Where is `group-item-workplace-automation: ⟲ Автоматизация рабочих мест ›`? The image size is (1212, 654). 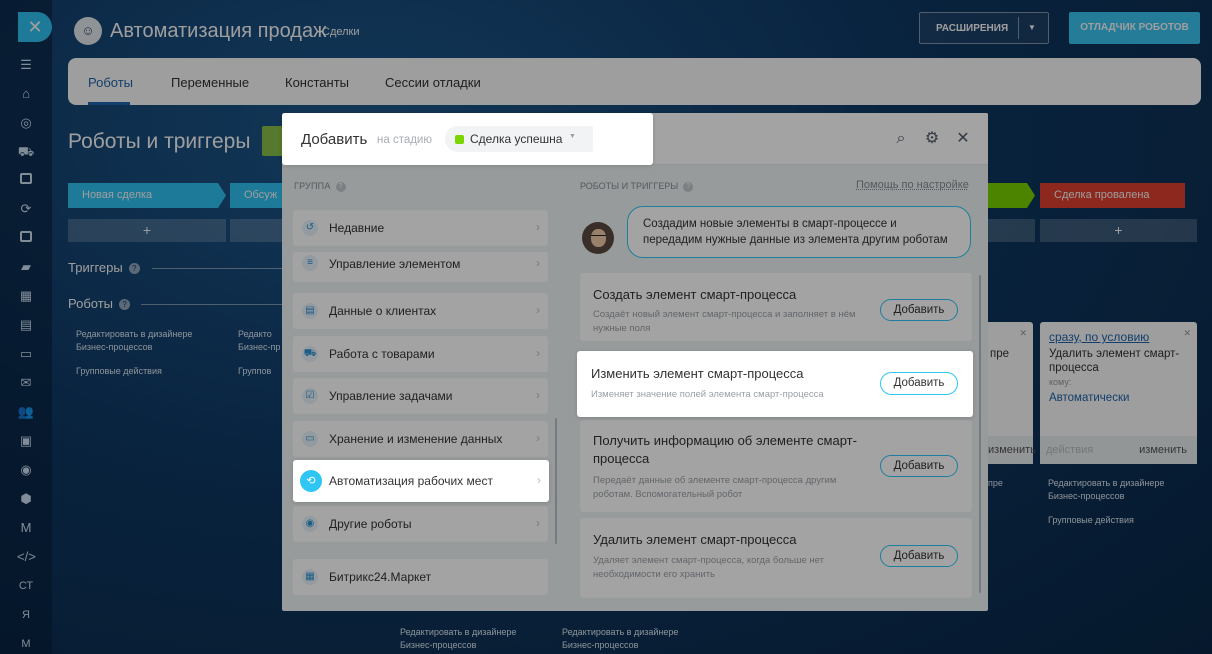 group-item-workplace-automation: ⟲ Автоматизация рабочих мест › is located at coordinates (421, 481).